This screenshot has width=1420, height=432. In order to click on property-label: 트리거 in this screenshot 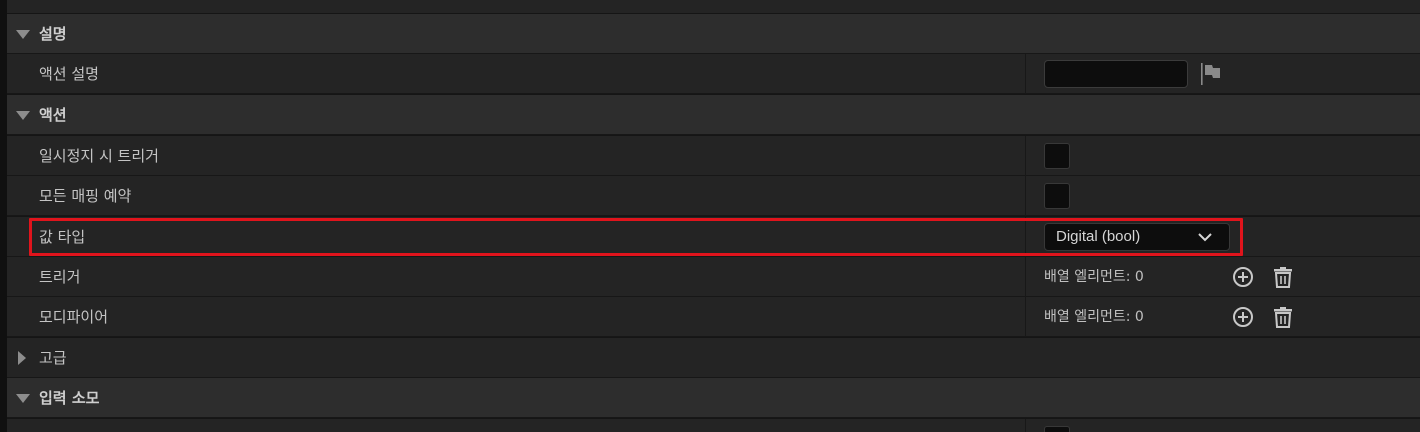, I will do `click(60, 277)`.